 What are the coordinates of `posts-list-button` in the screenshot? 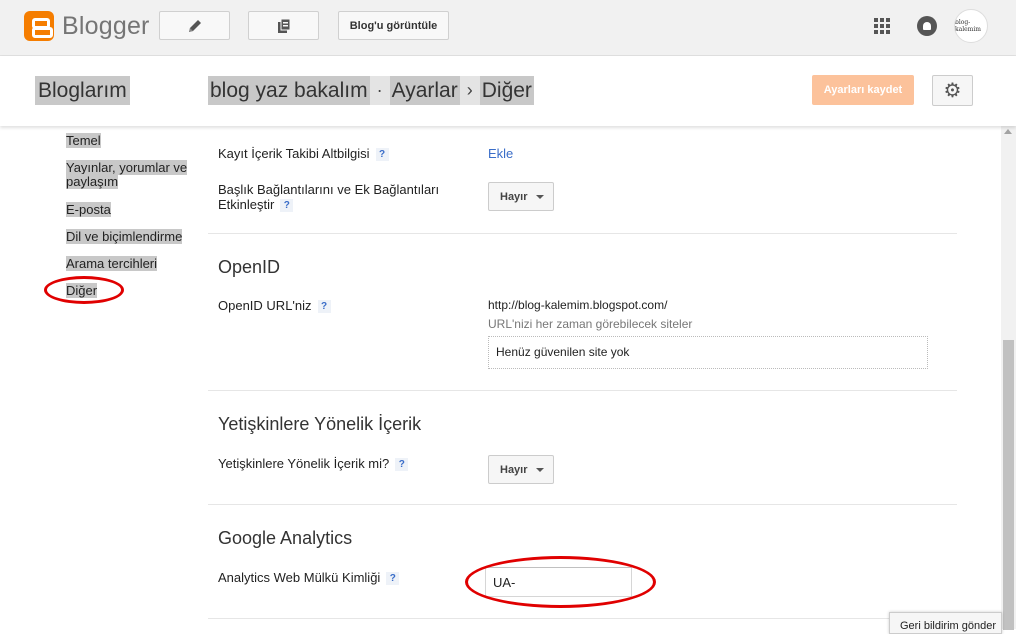 It's located at (283, 25).